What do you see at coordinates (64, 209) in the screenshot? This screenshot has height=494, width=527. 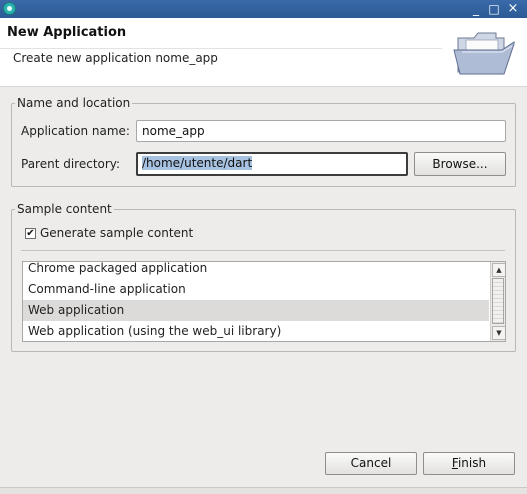 I see `sample-content-legend: Sample content` at bounding box center [64, 209].